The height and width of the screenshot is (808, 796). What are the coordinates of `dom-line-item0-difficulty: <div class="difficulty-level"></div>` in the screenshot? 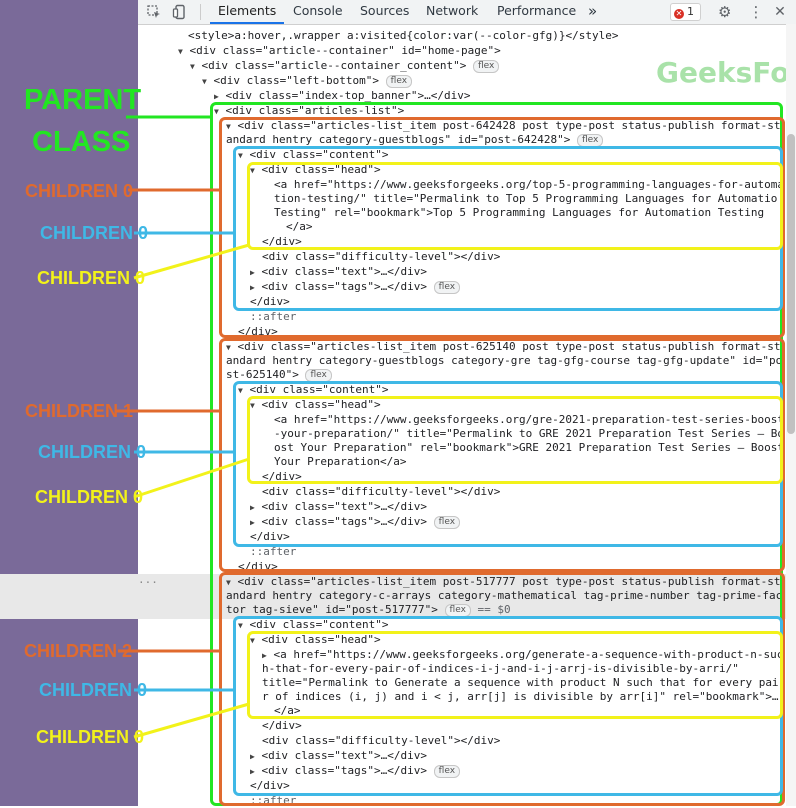 It's located at (381, 256).